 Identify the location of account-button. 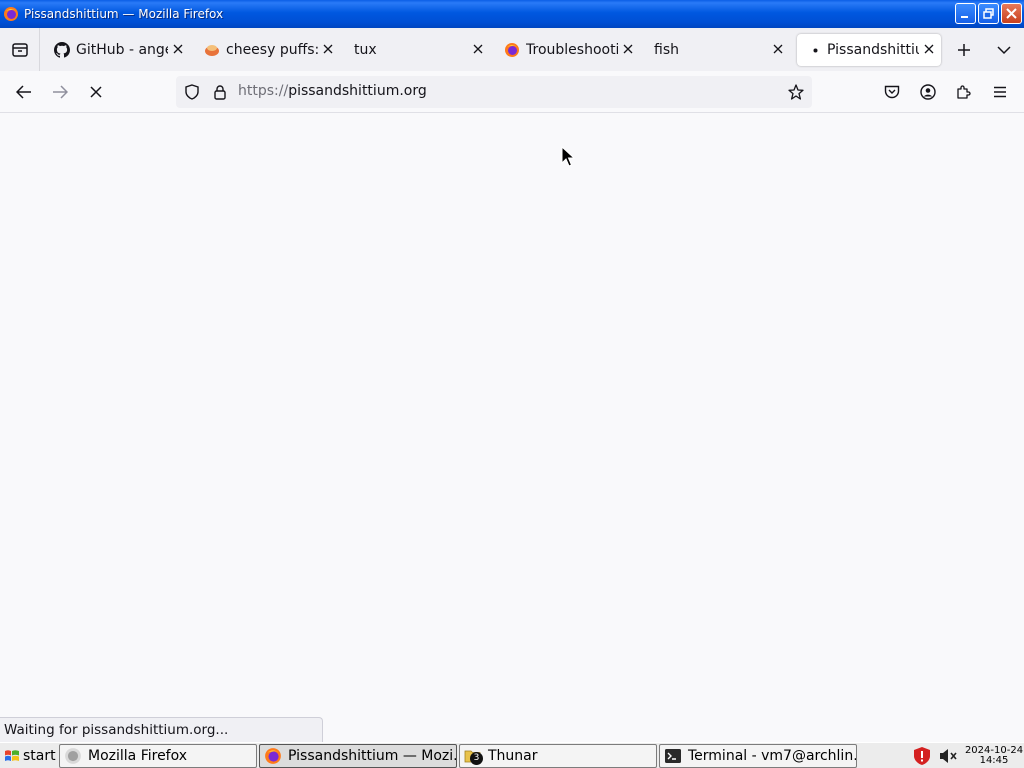
(928, 92).